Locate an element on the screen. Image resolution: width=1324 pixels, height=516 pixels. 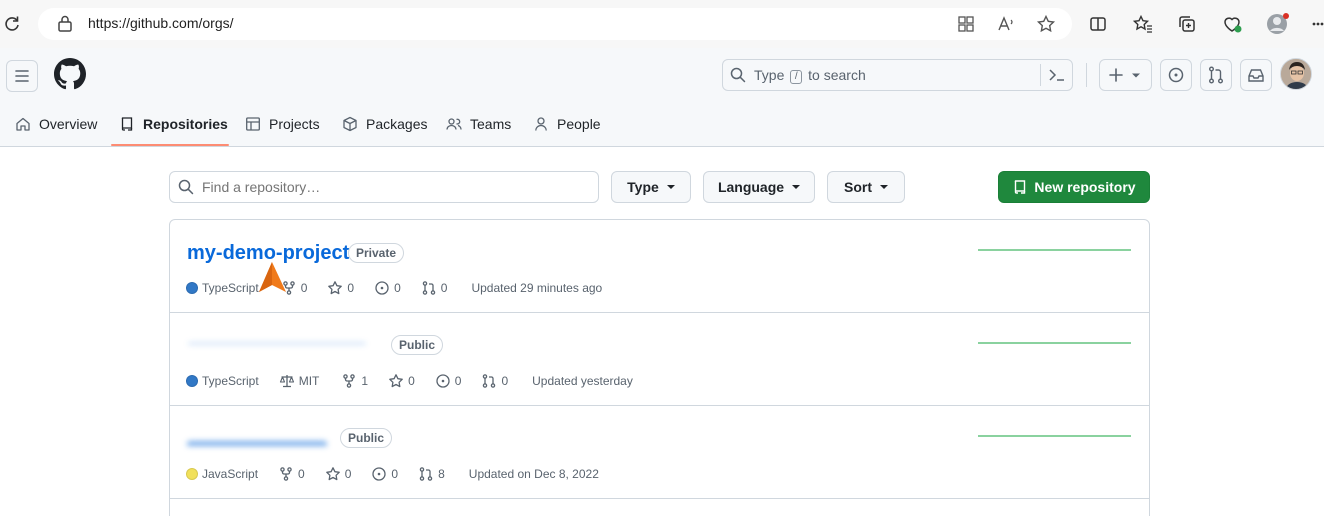
language-filter-button: Language is located at coordinates (759, 187).